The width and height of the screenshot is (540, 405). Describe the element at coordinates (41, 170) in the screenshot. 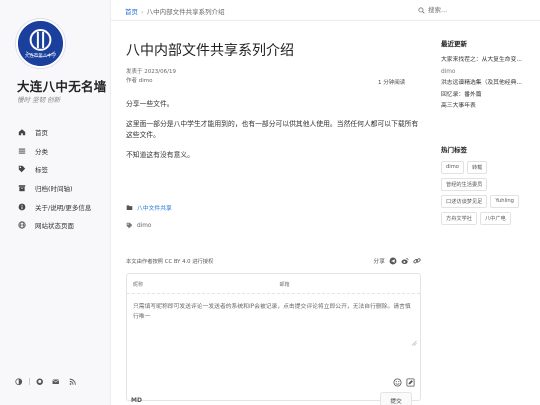

I see `sidebar-item-label: 标签` at that location.